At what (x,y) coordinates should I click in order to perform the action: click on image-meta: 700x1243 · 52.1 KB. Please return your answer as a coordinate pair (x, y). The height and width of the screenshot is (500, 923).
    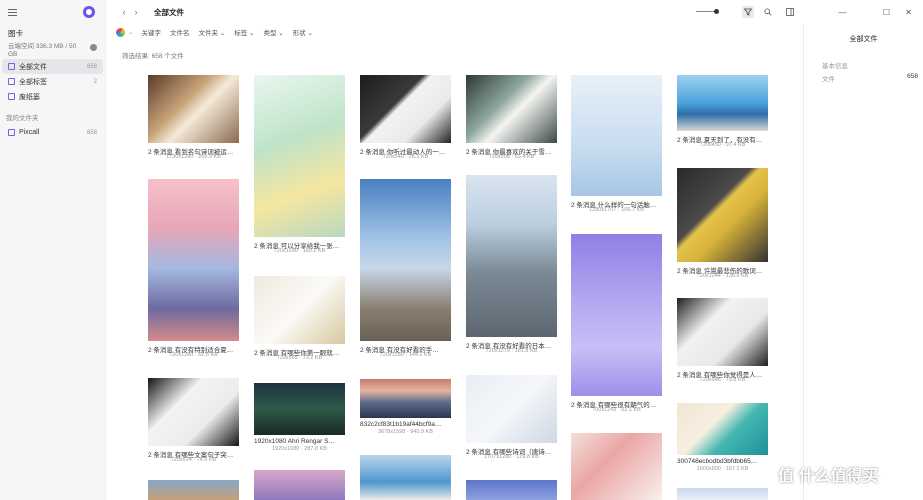
    Looking at the image, I should click on (616, 410).